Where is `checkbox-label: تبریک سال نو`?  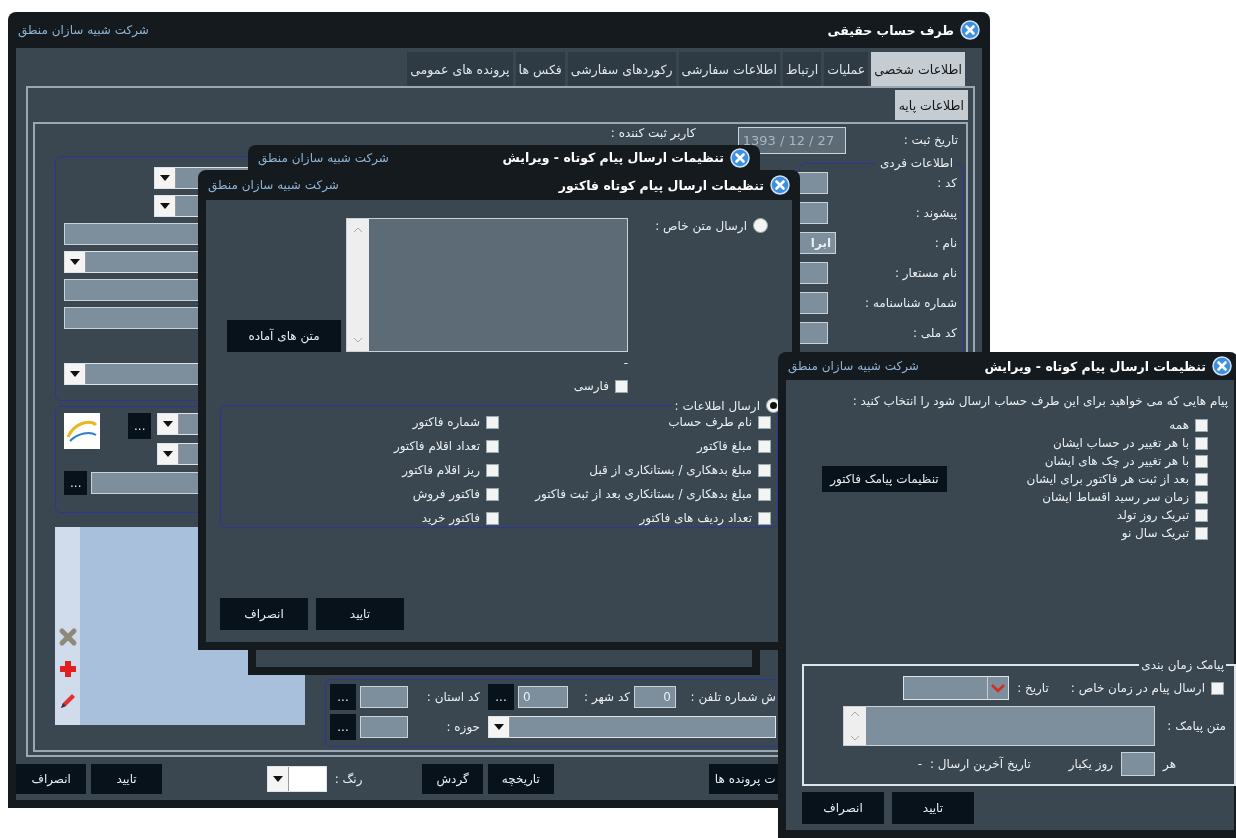 checkbox-label: تبریک سال نو is located at coordinates (1155, 533).